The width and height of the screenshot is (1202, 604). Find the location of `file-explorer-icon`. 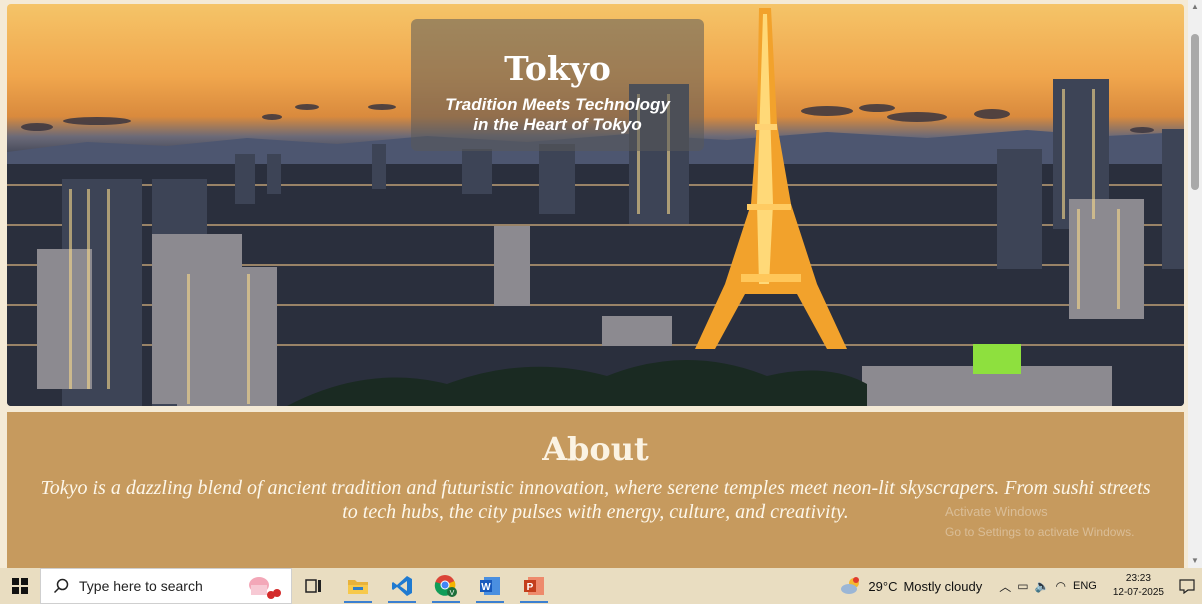

file-explorer-icon is located at coordinates (358, 587).